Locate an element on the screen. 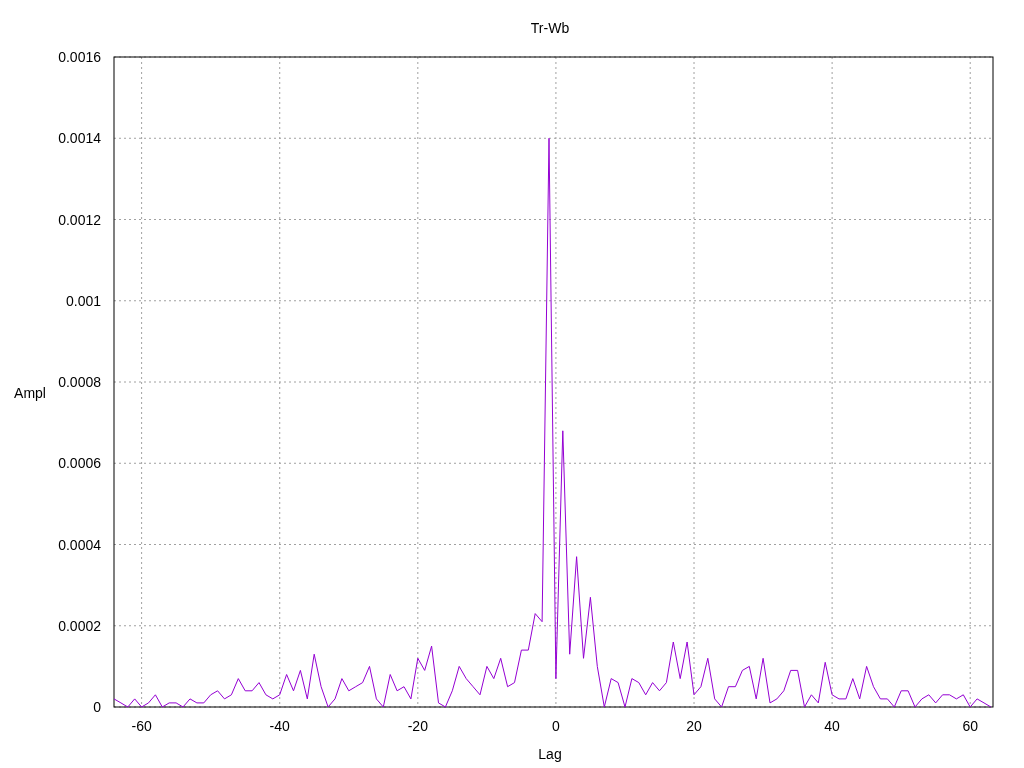 The width and height of the screenshot is (1024, 768). x-tick-label: -60 is located at coordinates (141, 726).